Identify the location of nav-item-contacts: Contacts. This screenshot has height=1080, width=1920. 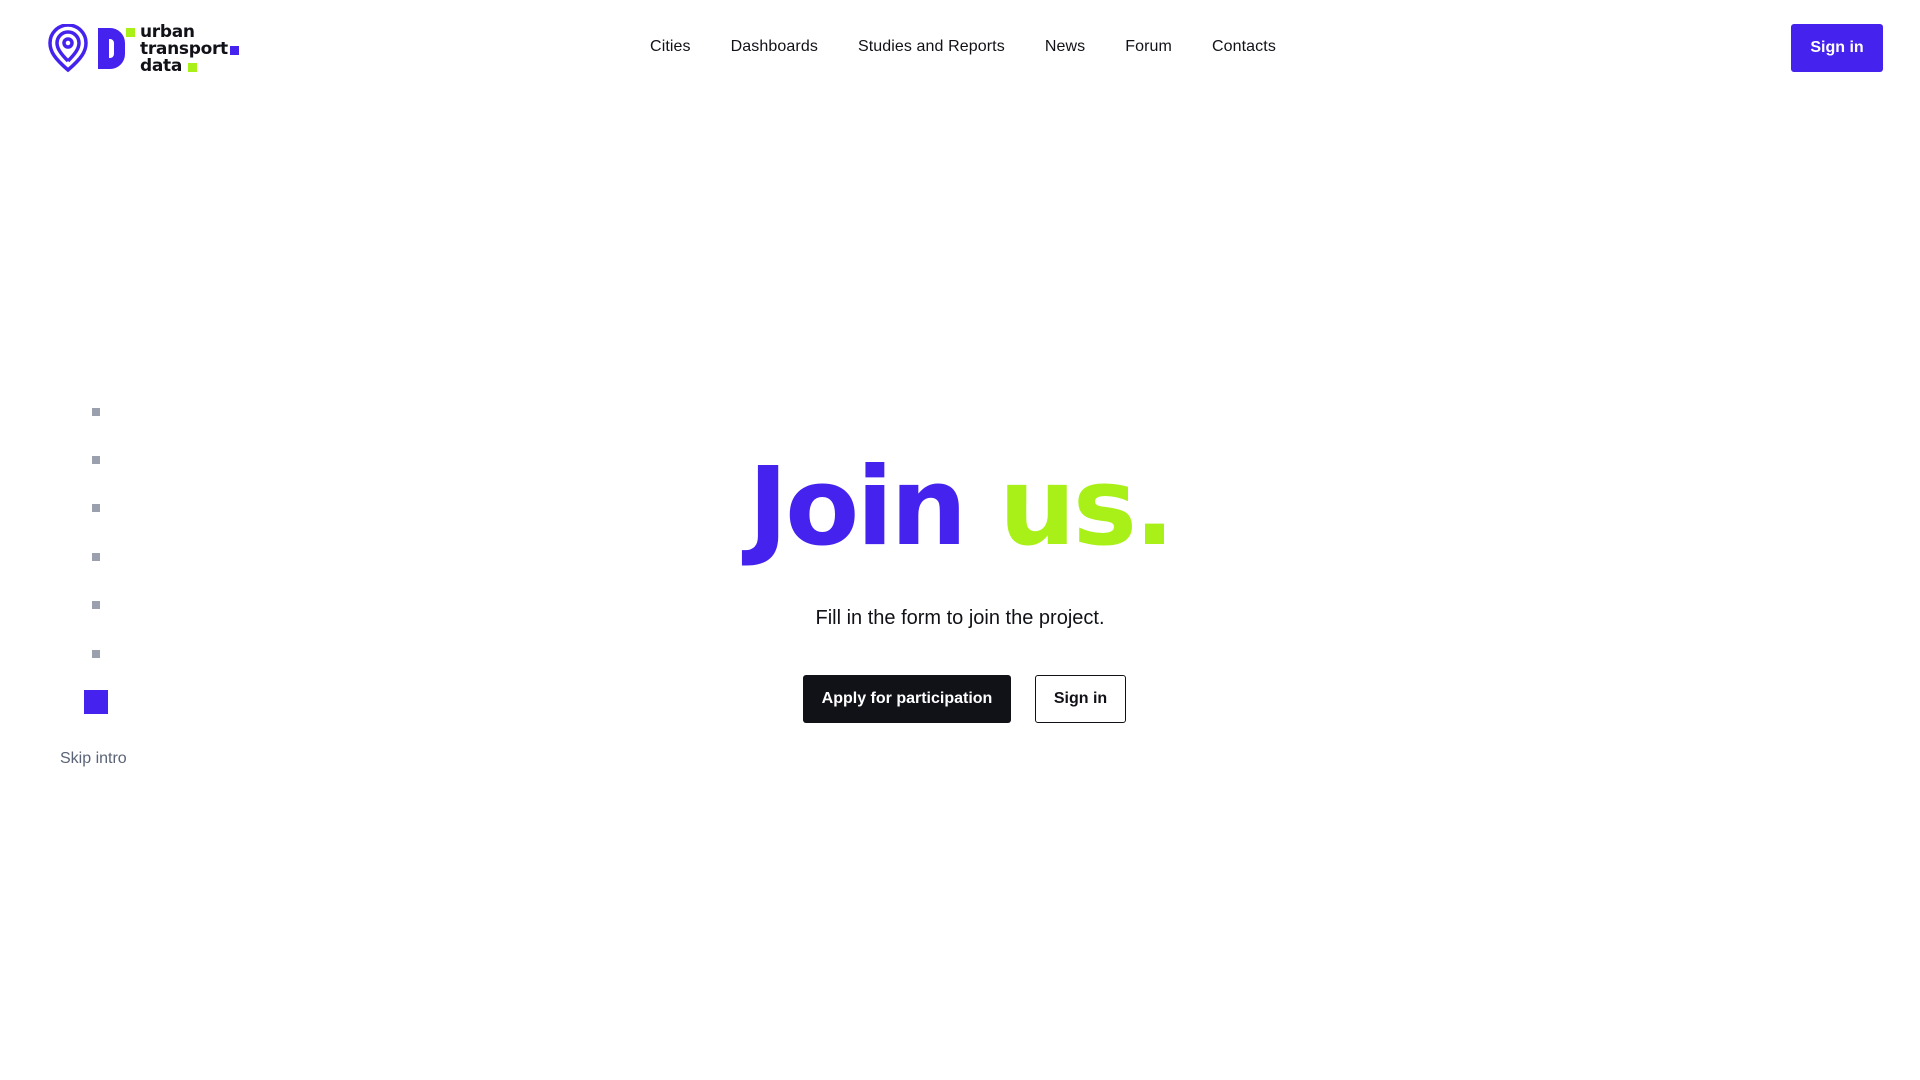
(1244, 47).